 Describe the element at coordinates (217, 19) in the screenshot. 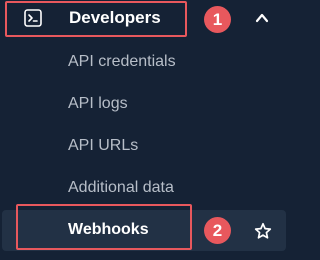

I see `step-badge-1: 1` at that location.